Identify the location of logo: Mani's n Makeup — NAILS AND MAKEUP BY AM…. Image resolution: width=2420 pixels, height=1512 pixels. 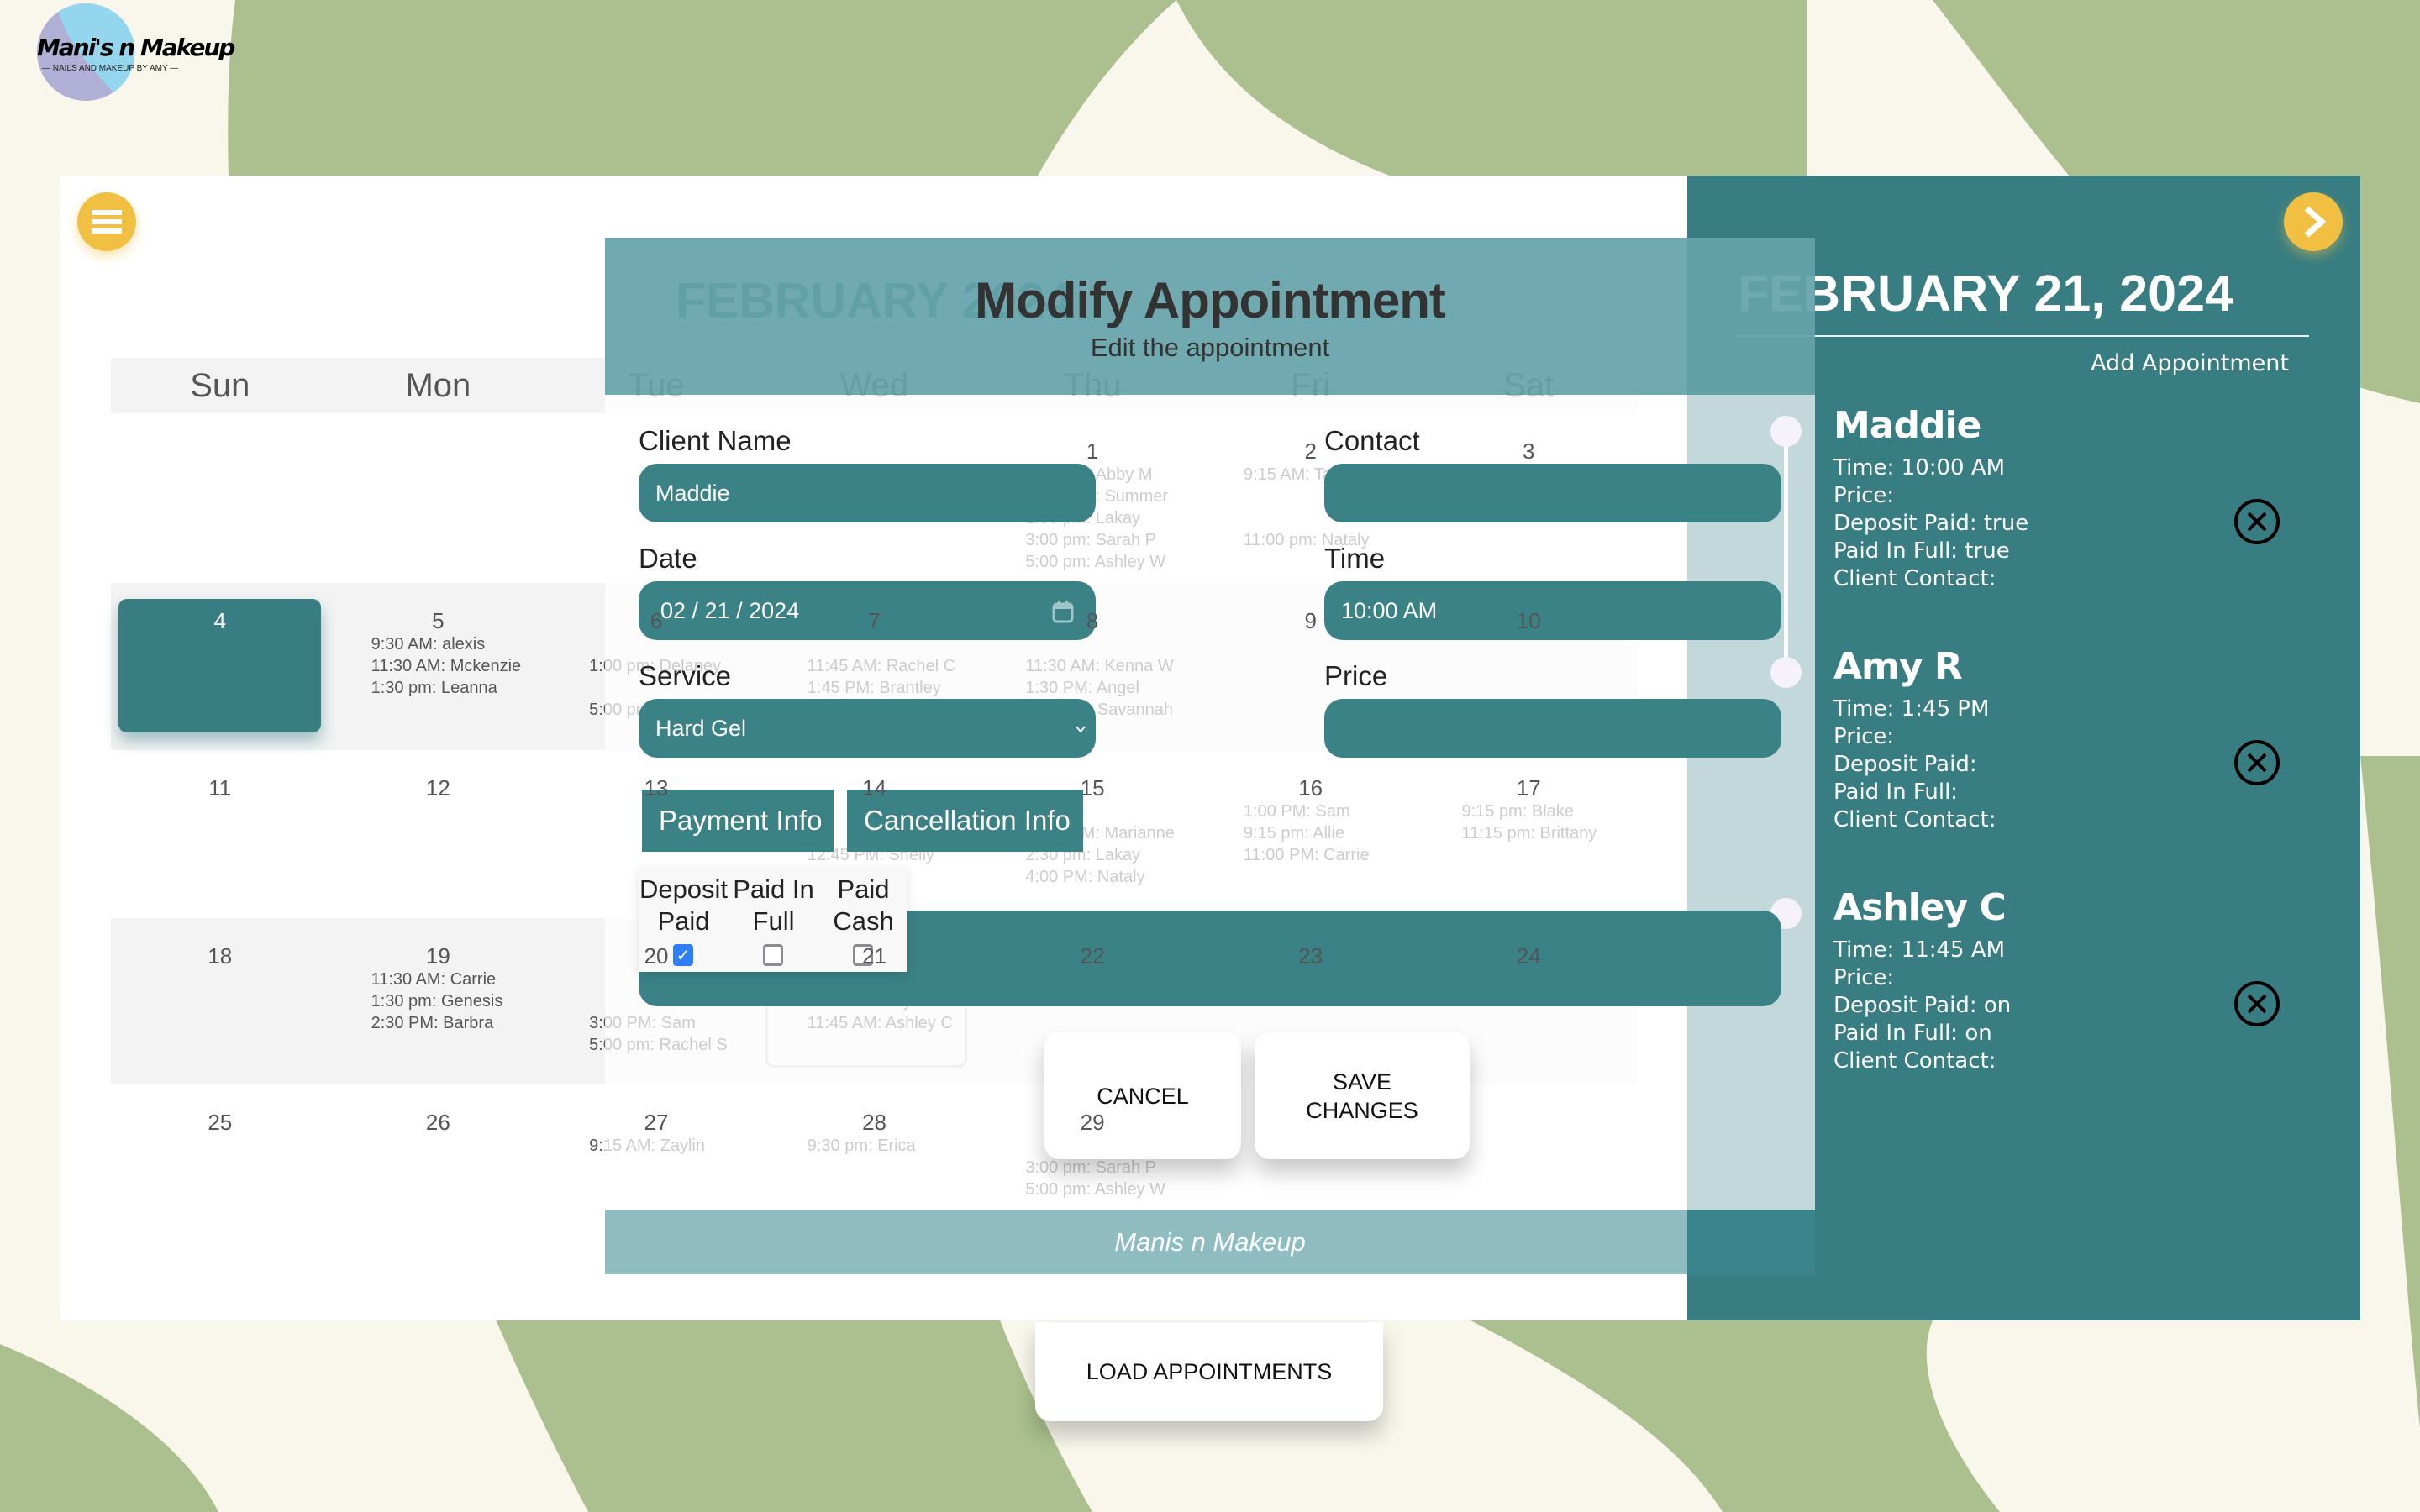
(134, 52).